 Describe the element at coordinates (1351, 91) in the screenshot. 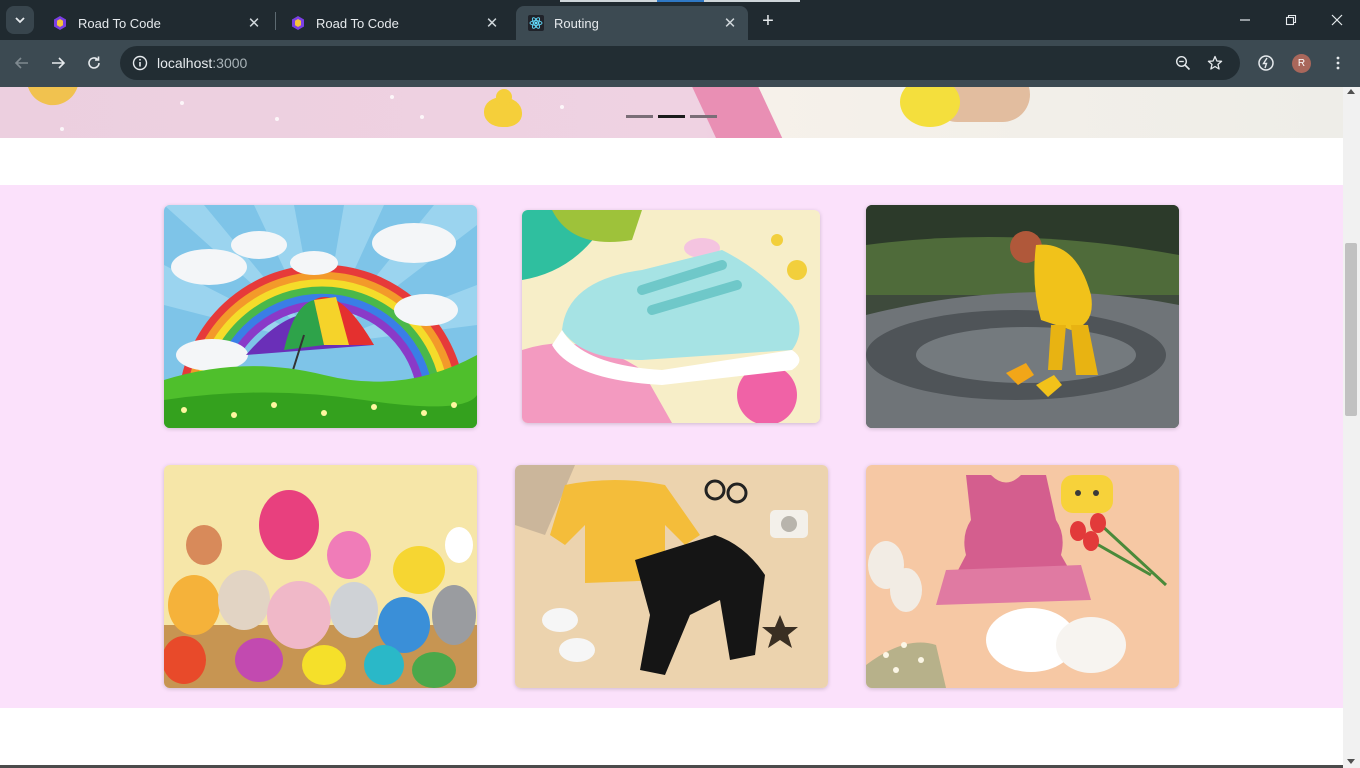

I see `scroll-up-arrow-icon` at that location.